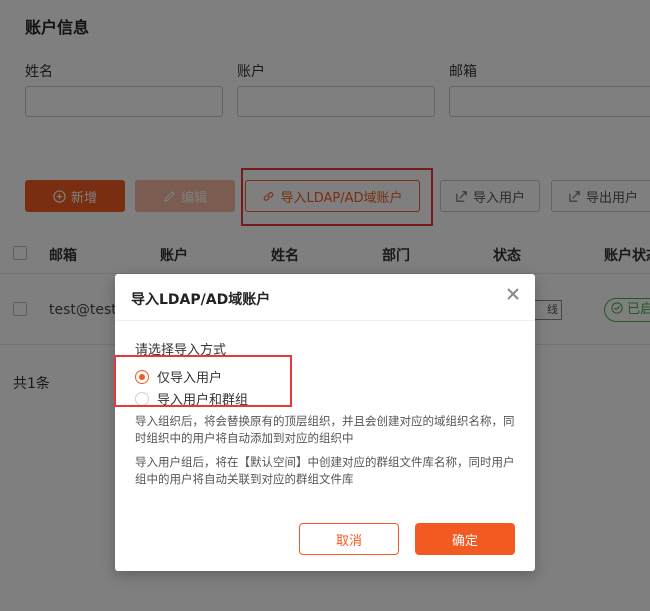 This screenshot has width=650, height=611. I want to click on close-icon, so click(513, 294).